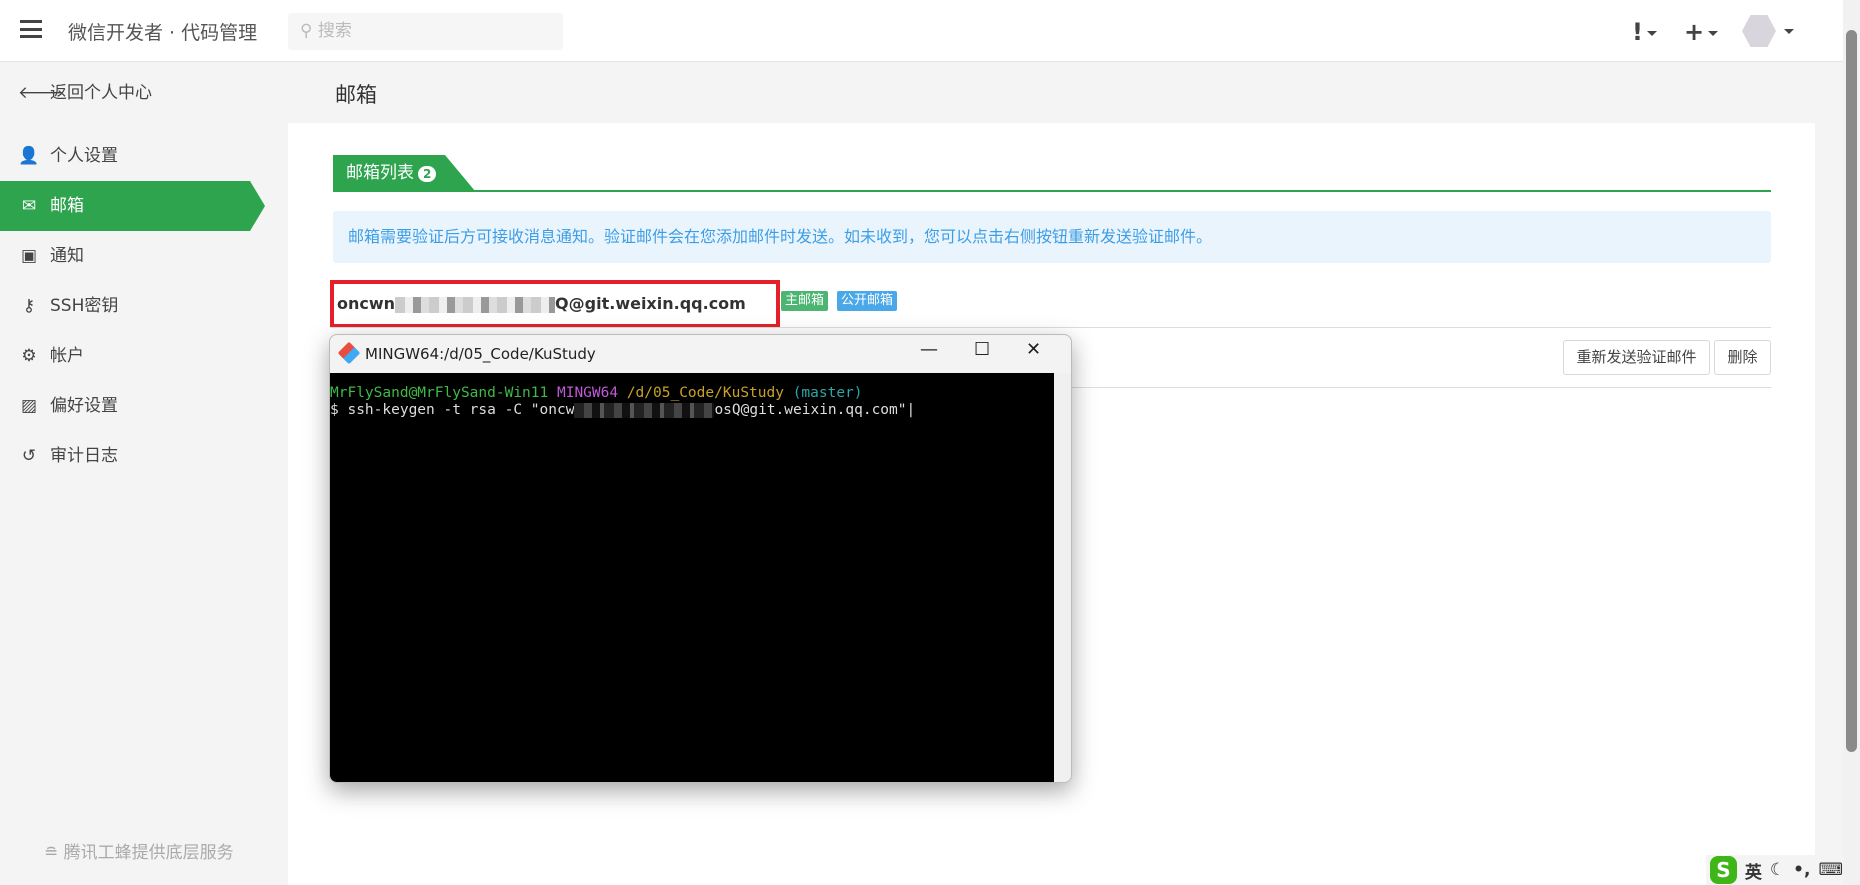  What do you see at coordinates (29, 206) in the screenshot?
I see `envelope-icon: ✉` at bounding box center [29, 206].